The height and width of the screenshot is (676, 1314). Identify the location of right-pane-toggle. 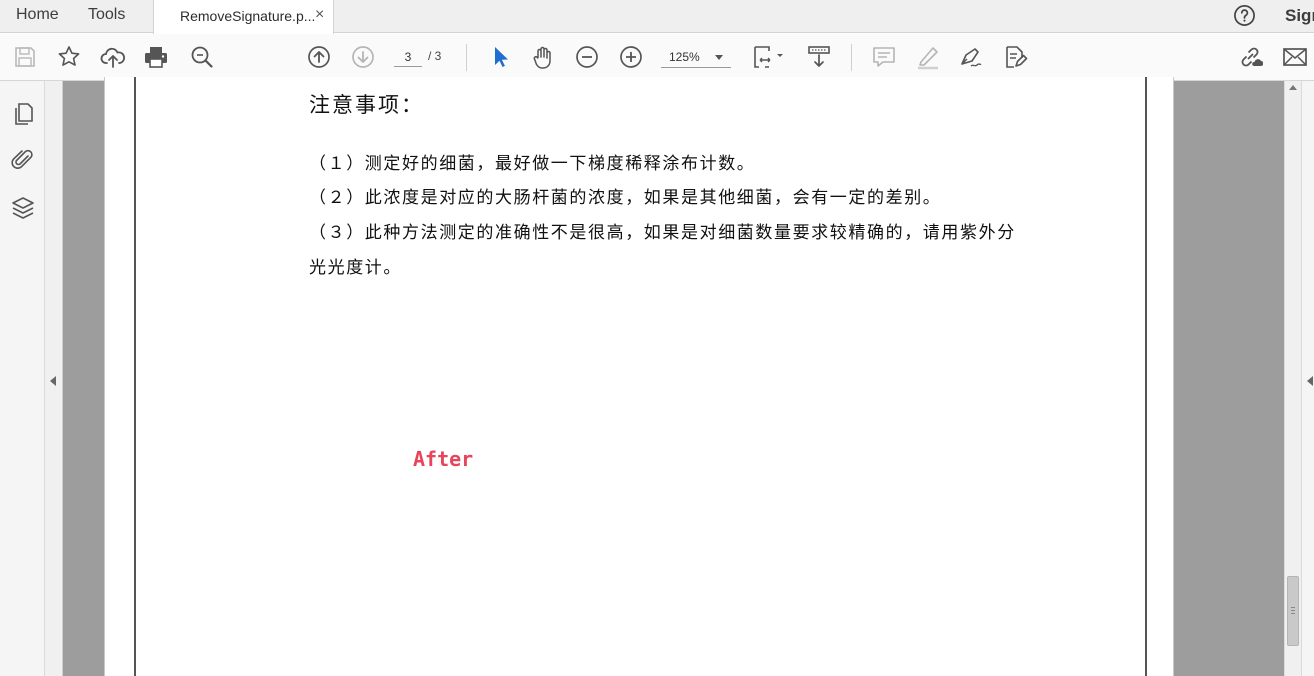
(1307, 378).